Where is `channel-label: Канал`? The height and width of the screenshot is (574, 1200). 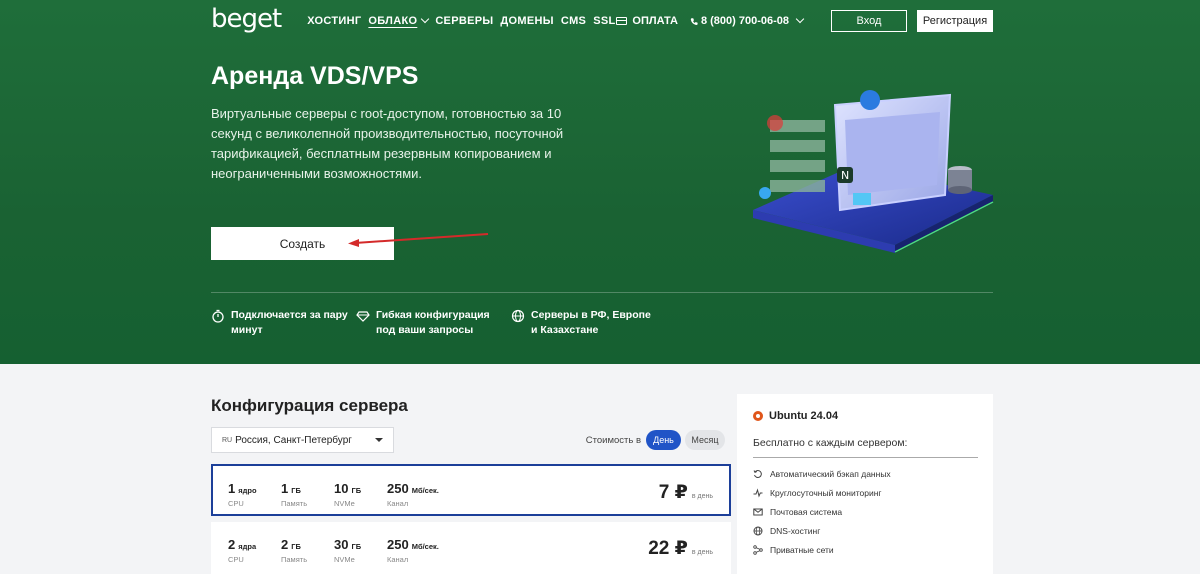 channel-label: Канал is located at coordinates (398, 503).